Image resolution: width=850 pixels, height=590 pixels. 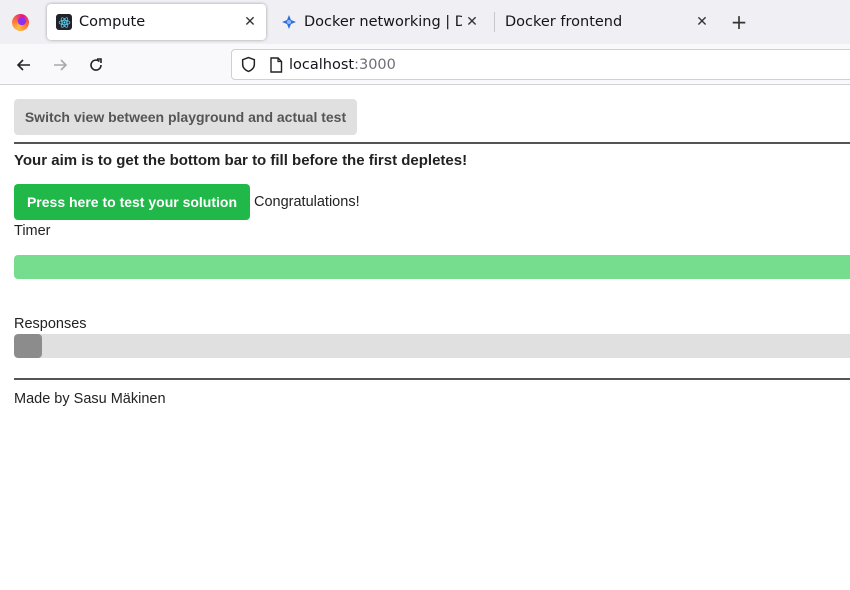 I want to click on test-solution-button: Press here to test your solution, so click(x=132, y=202).